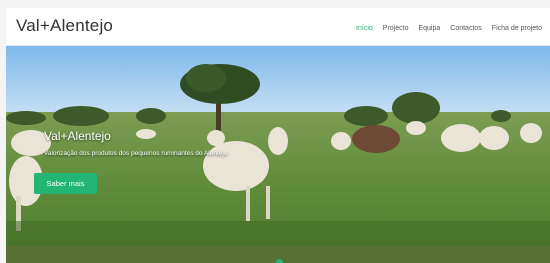  What do you see at coordinates (64, 26) in the screenshot?
I see `brand-logo: Val+Alentejo` at bounding box center [64, 26].